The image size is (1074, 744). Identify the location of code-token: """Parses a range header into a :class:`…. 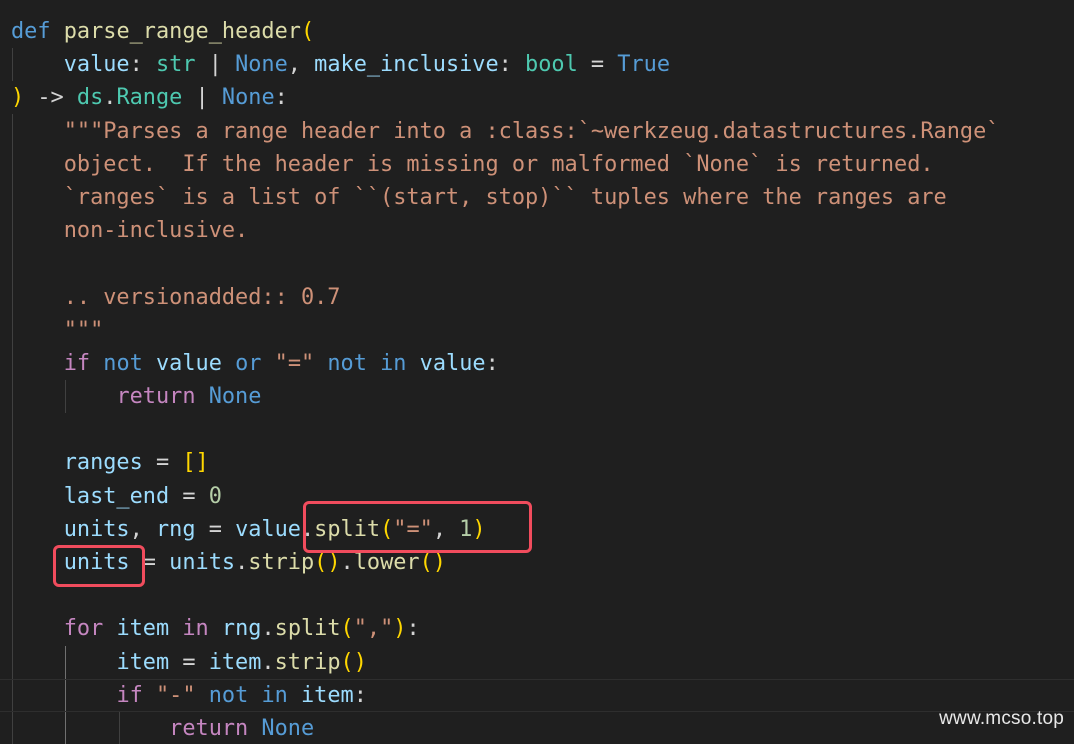
(531, 131).